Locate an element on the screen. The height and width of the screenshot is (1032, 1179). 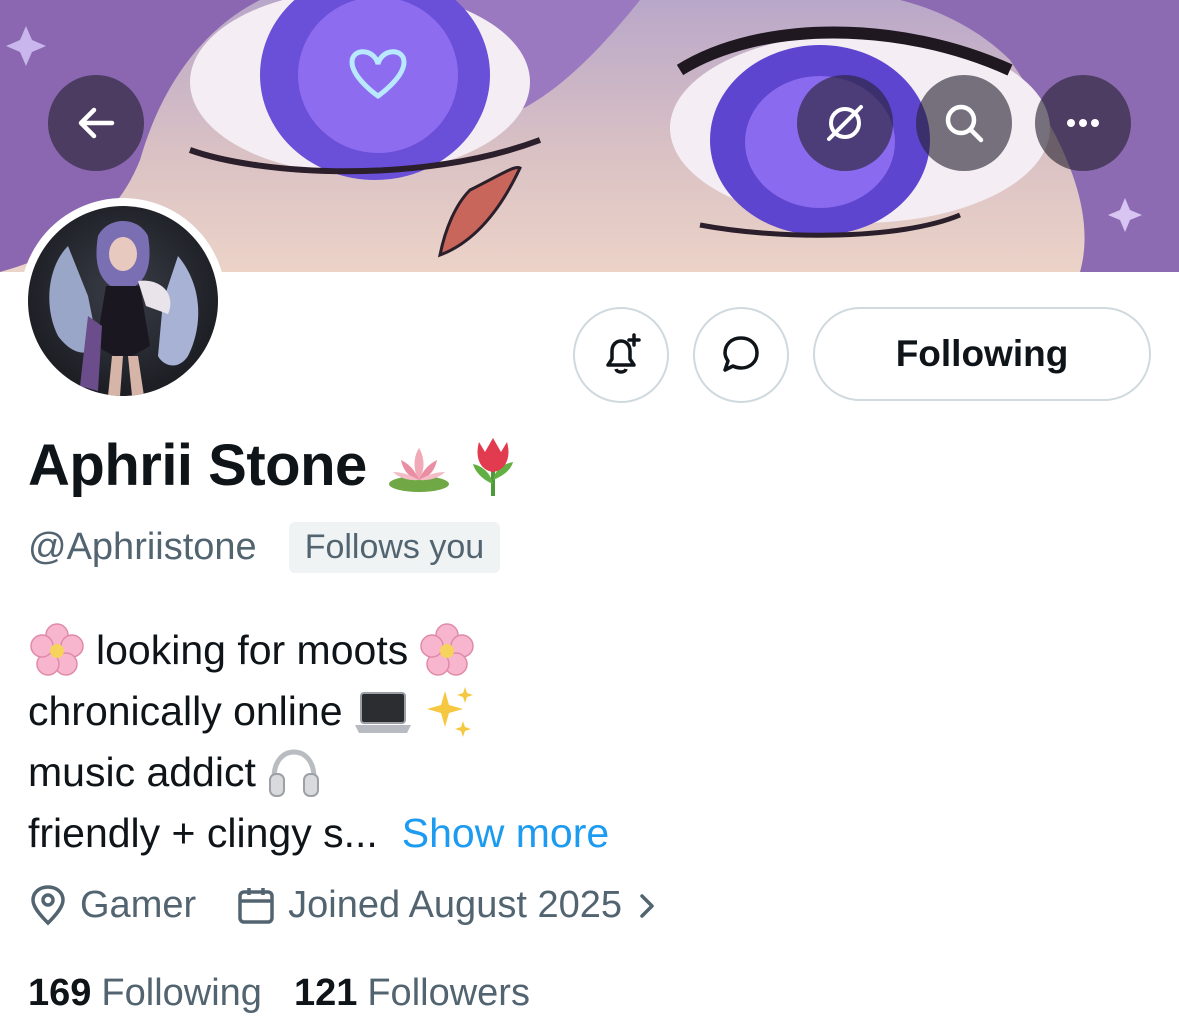
bio-line: chronically online is located at coordinates (318, 711).